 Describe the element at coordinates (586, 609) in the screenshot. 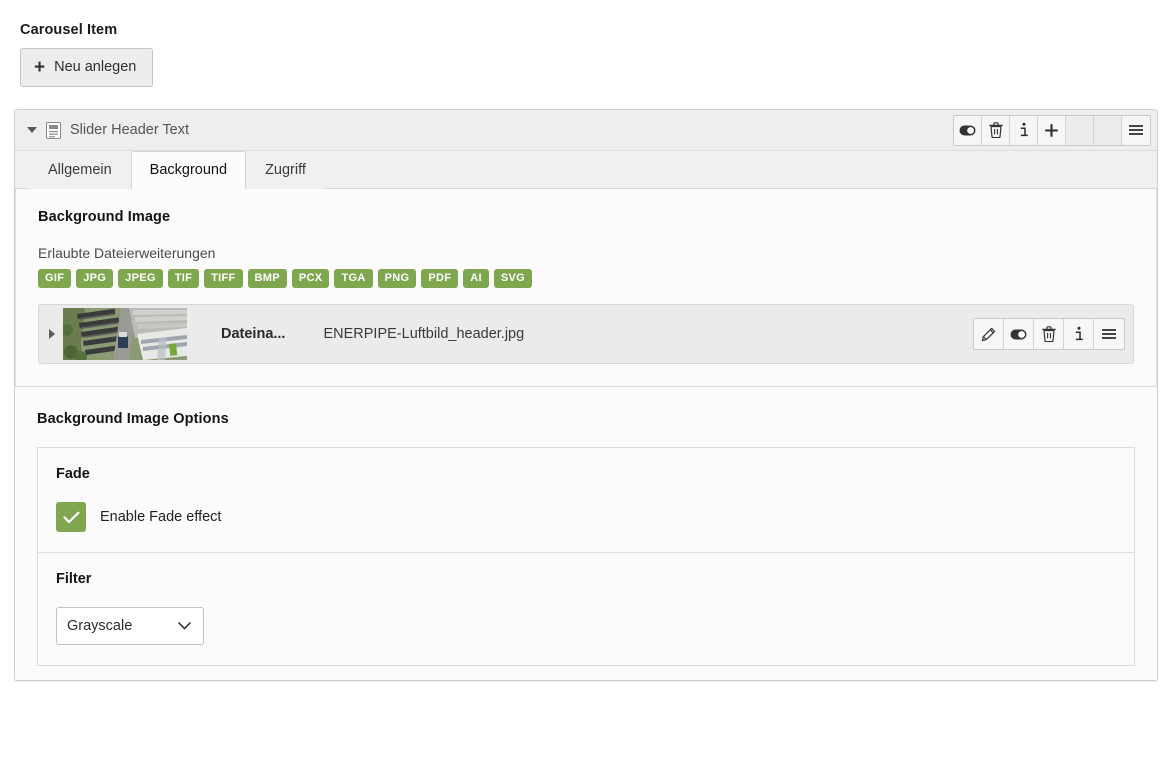

I see `filter-section: Filter Grayscale` at that location.